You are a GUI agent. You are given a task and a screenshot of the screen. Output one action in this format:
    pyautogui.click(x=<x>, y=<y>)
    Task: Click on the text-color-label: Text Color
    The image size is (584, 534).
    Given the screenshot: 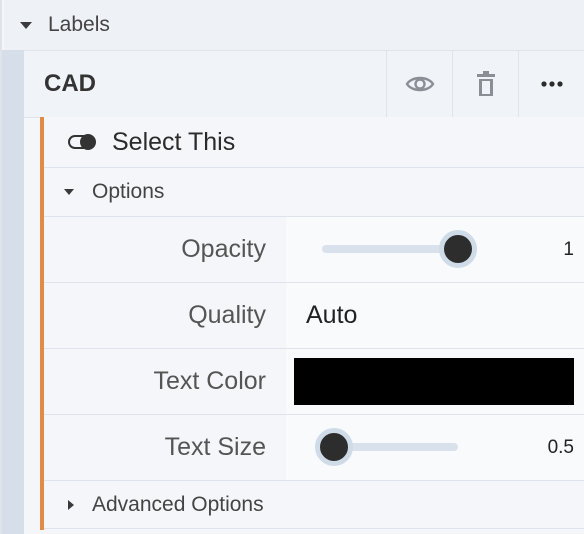 What is the action you would take?
    pyautogui.click(x=165, y=381)
    